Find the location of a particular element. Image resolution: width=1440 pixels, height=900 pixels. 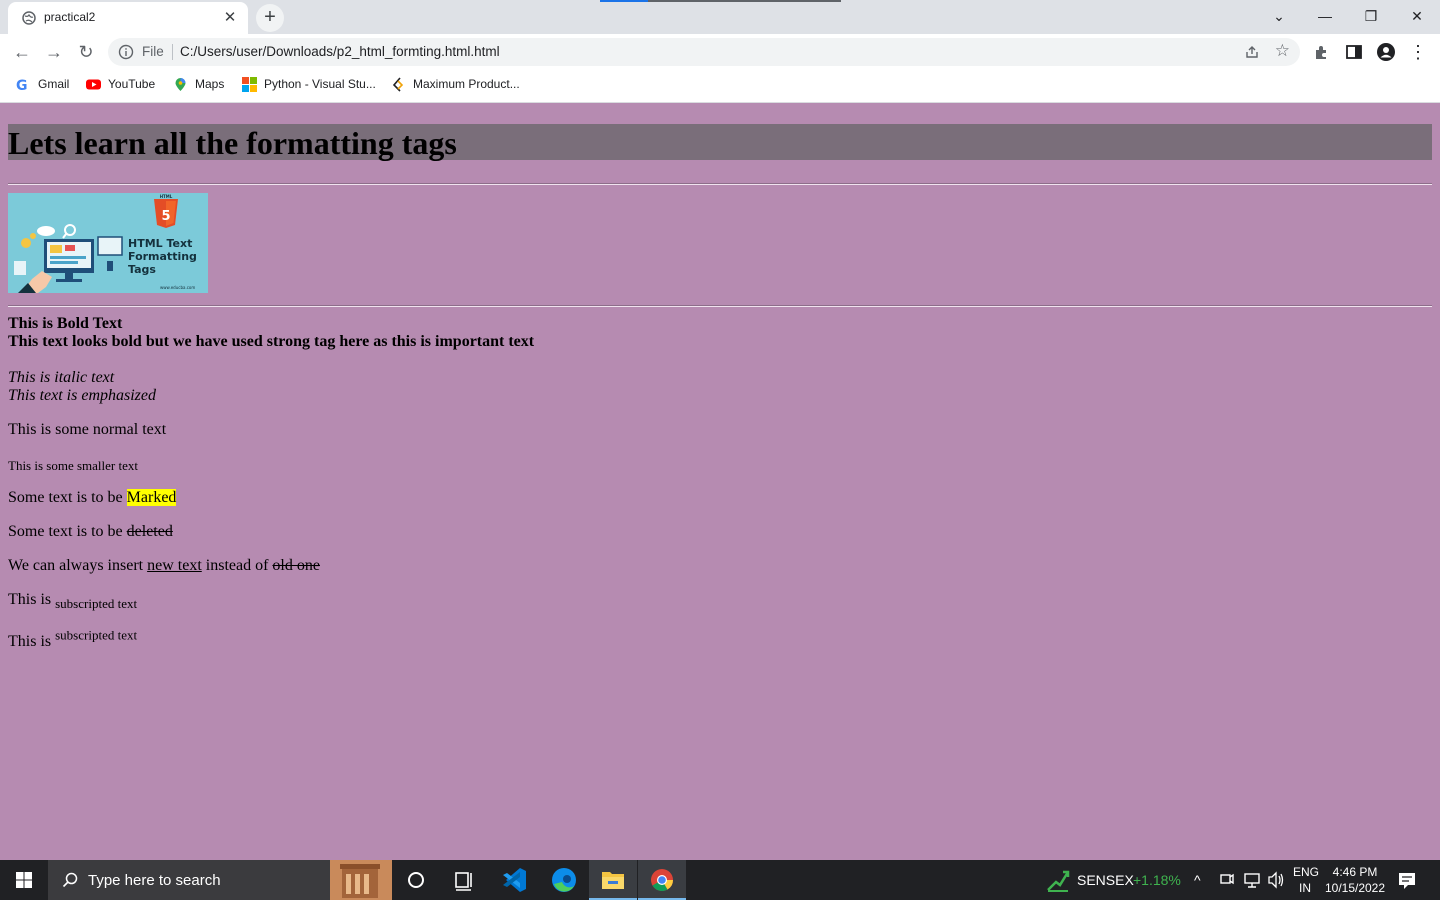

file-explorer-icon is located at coordinates (613, 880).